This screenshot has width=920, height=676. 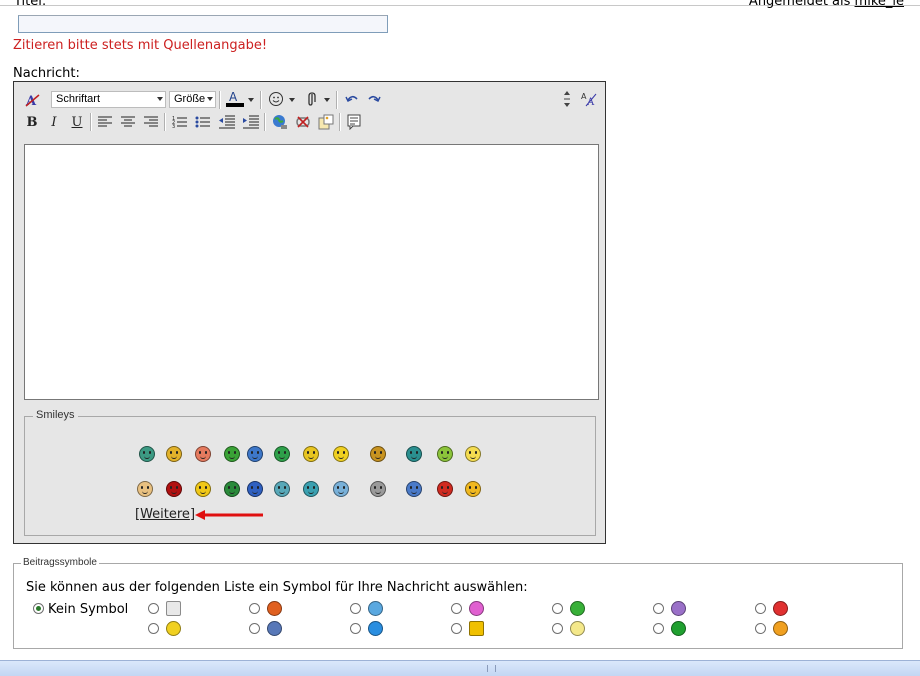 What do you see at coordinates (160, 99) in the screenshot?
I see `chevron-down-icon` at bounding box center [160, 99].